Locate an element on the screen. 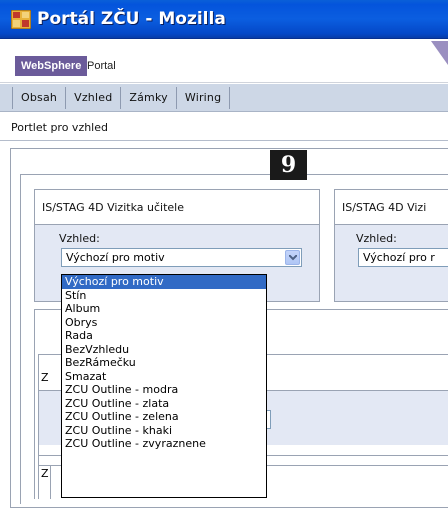  skin-select-value: Výchozí pro r is located at coordinates (399, 257).